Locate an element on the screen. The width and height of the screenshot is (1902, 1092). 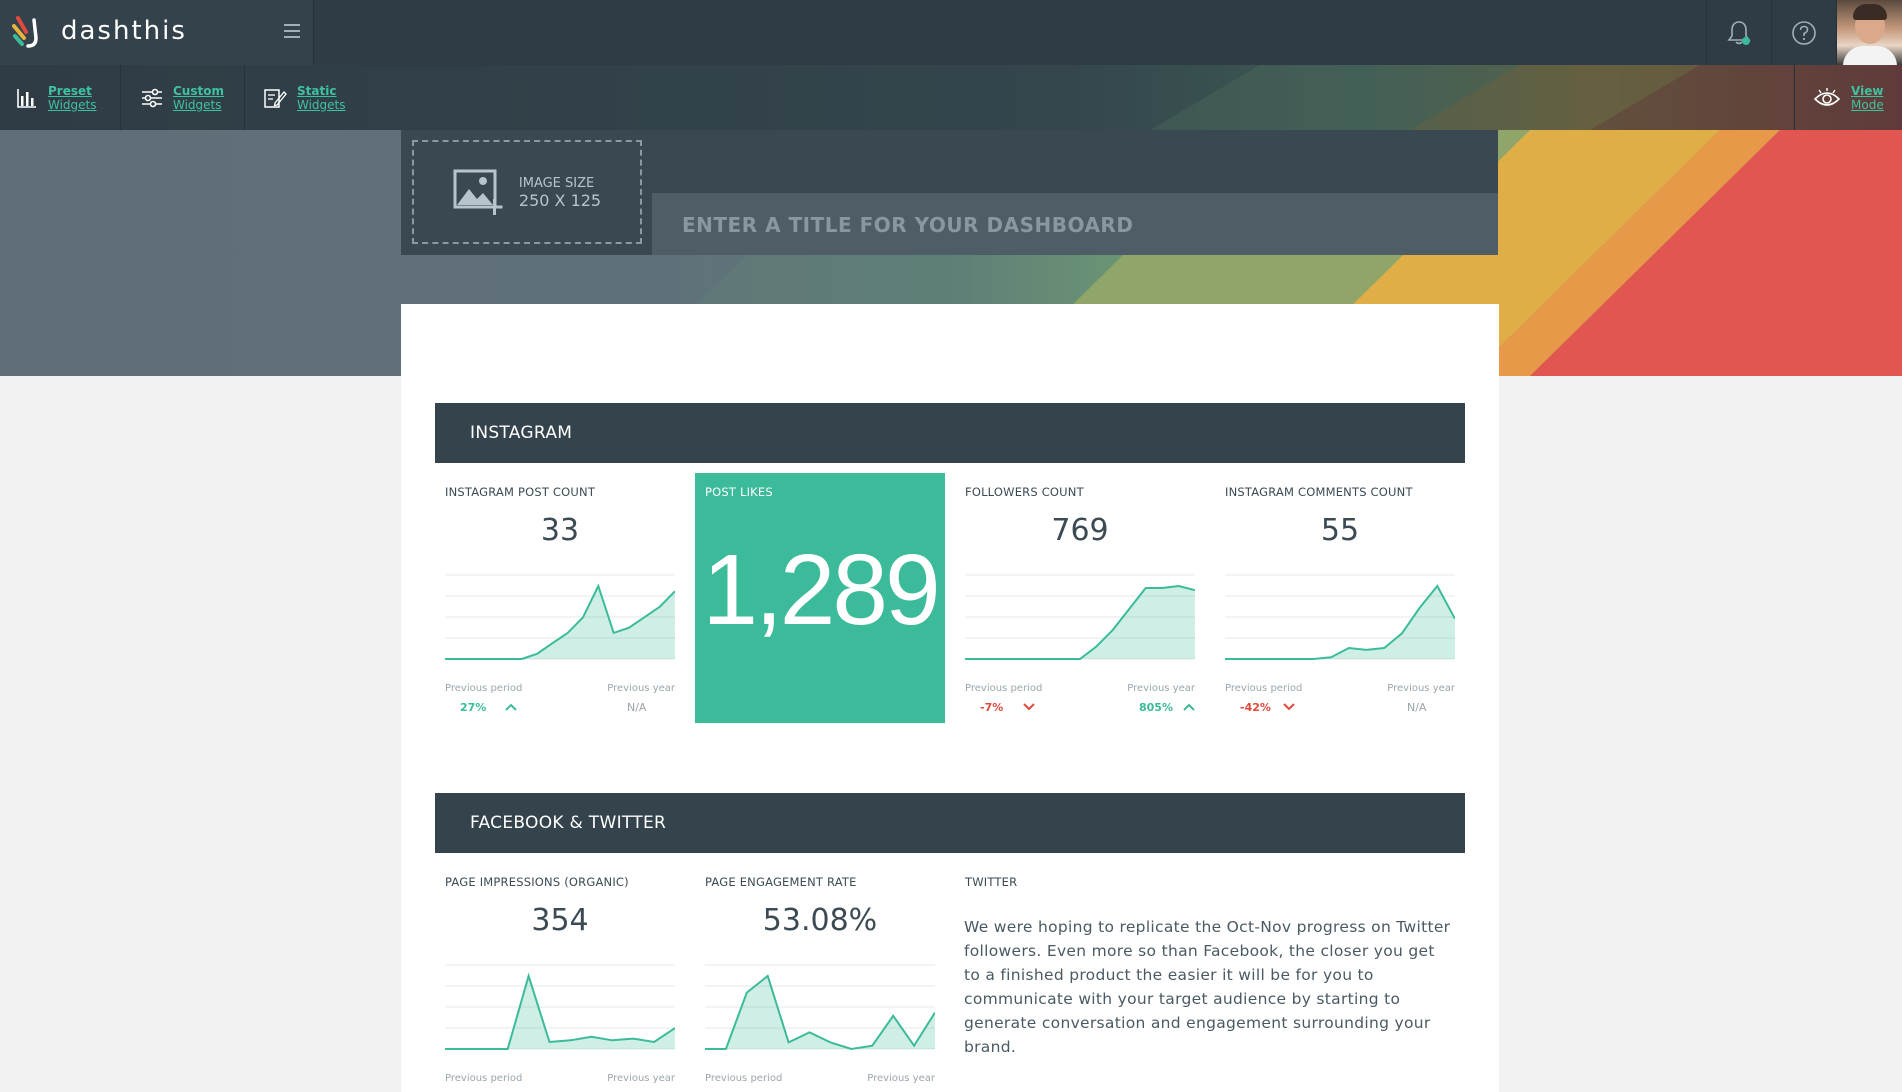
custom-widgets-button: Custom Widgets is located at coordinates (183, 97).